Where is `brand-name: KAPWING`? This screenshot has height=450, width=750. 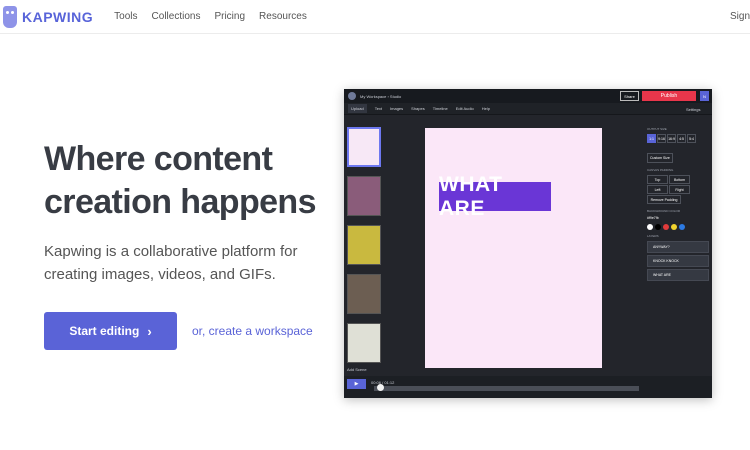 brand-name: KAPWING is located at coordinates (58, 16).